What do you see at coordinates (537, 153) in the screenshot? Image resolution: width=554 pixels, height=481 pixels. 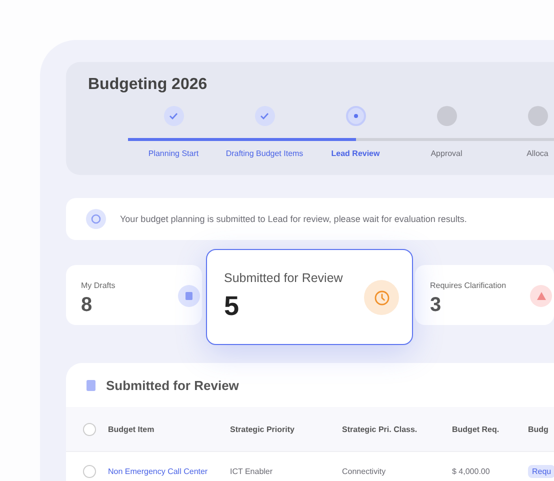 I see `step-label: Alloca` at bounding box center [537, 153].